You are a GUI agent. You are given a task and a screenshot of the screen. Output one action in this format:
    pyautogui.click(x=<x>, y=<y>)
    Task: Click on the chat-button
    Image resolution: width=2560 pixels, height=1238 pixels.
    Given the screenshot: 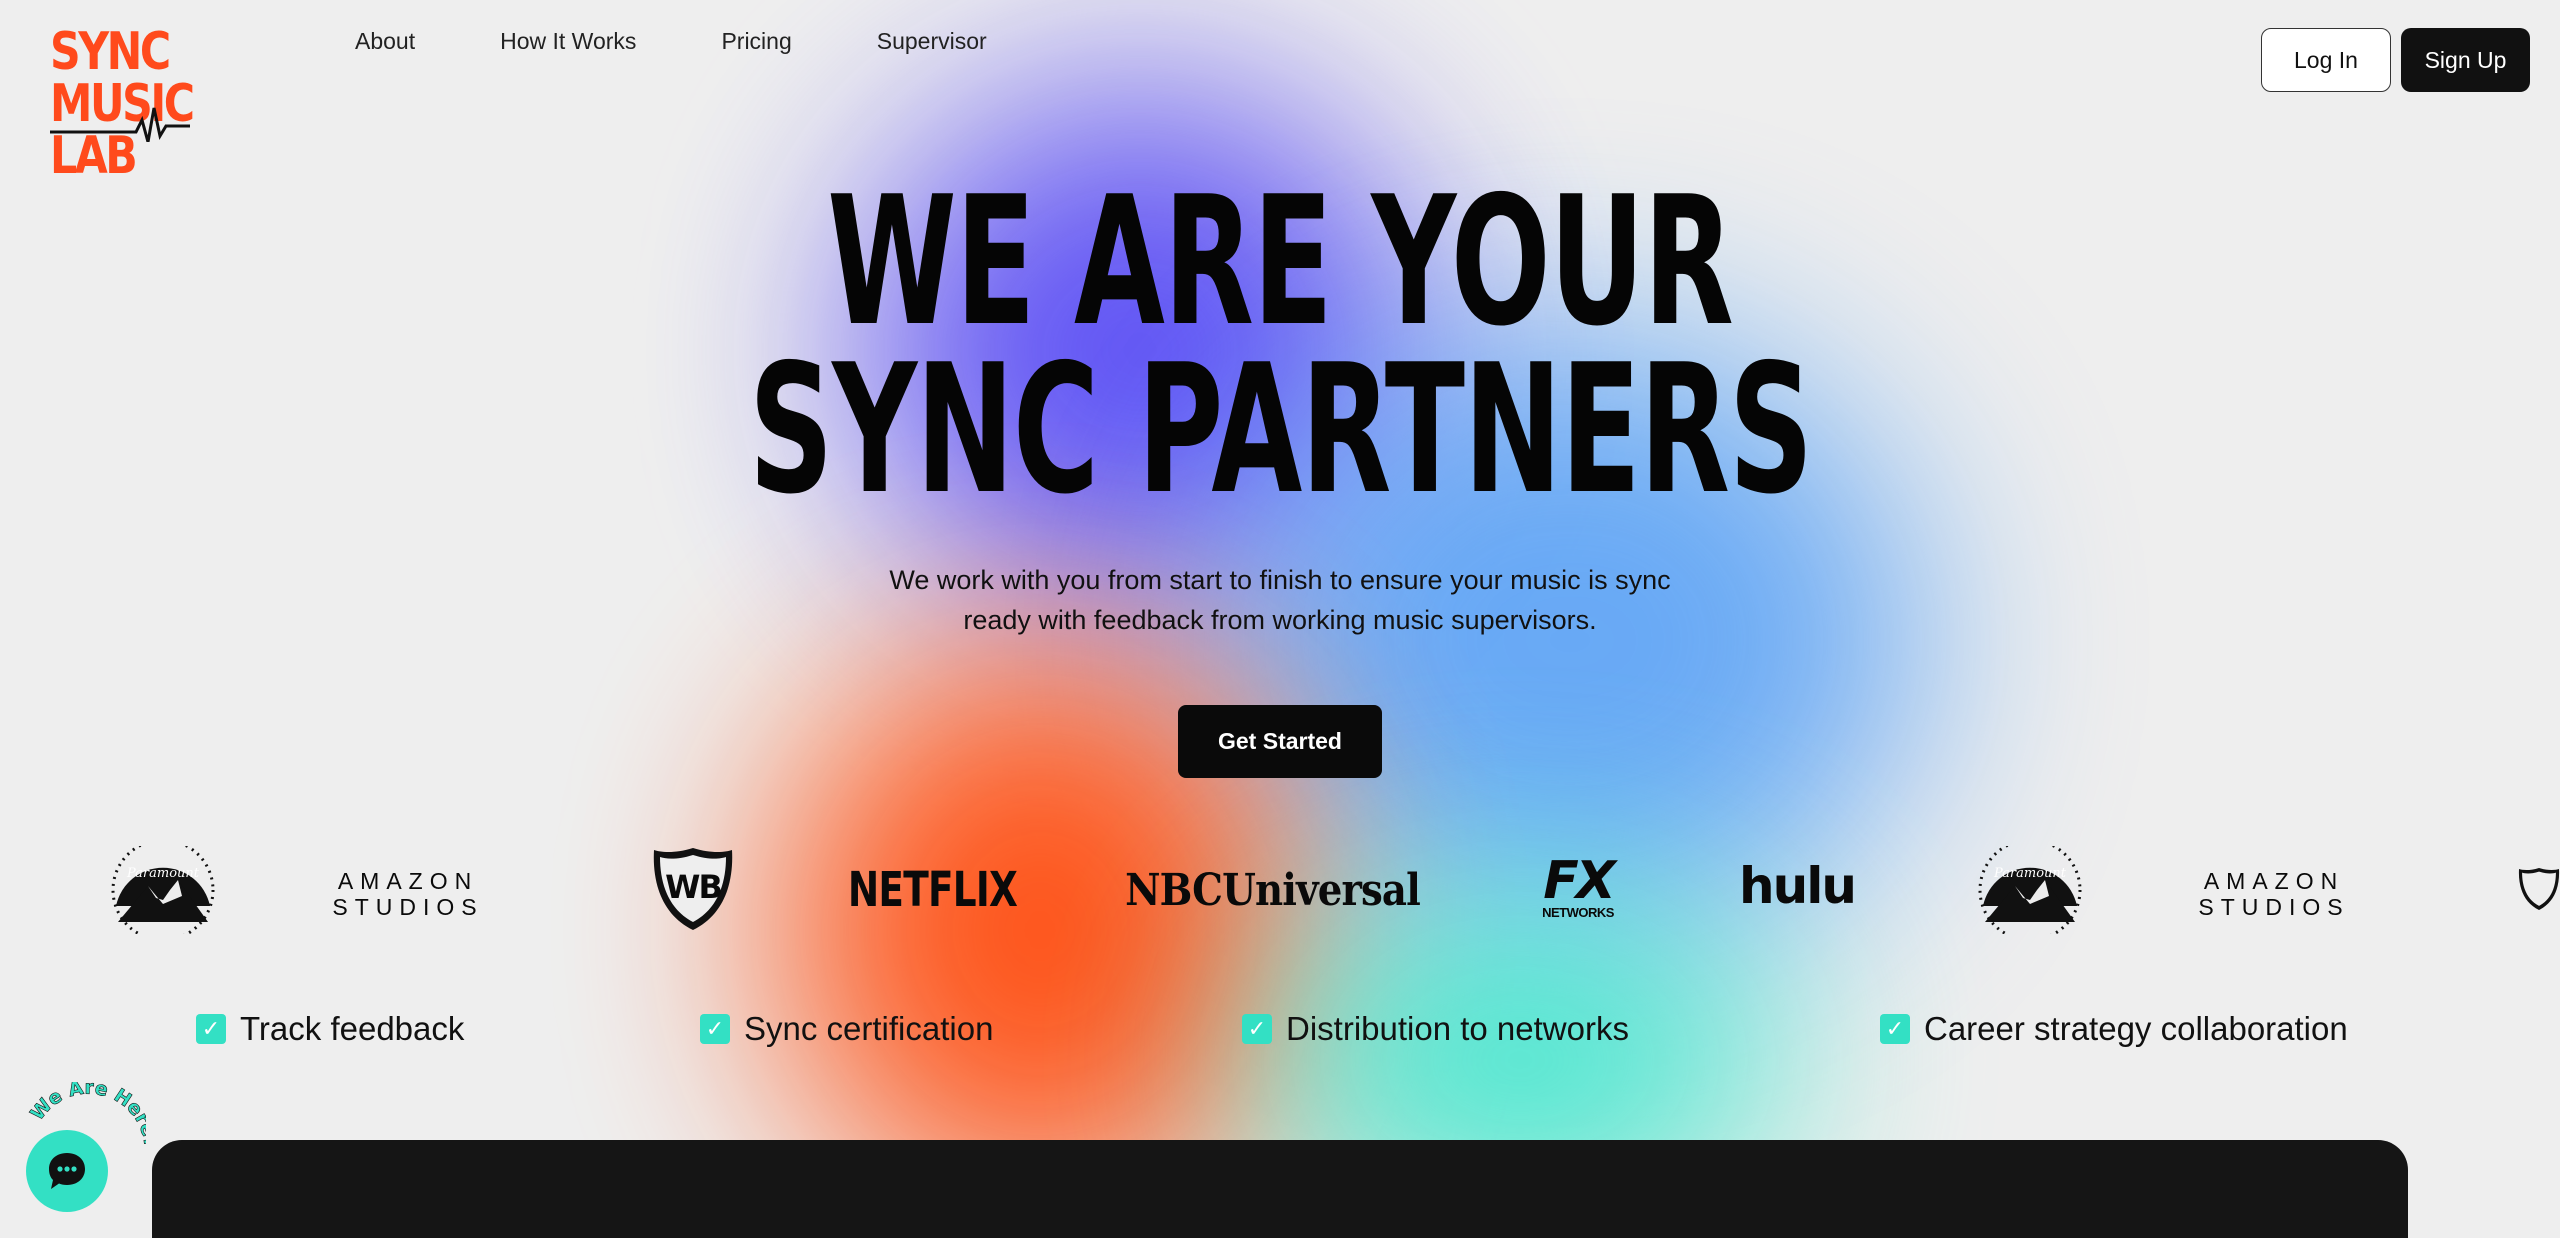 What is the action you would take?
    pyautogui.click(x=67, y=1171)
    